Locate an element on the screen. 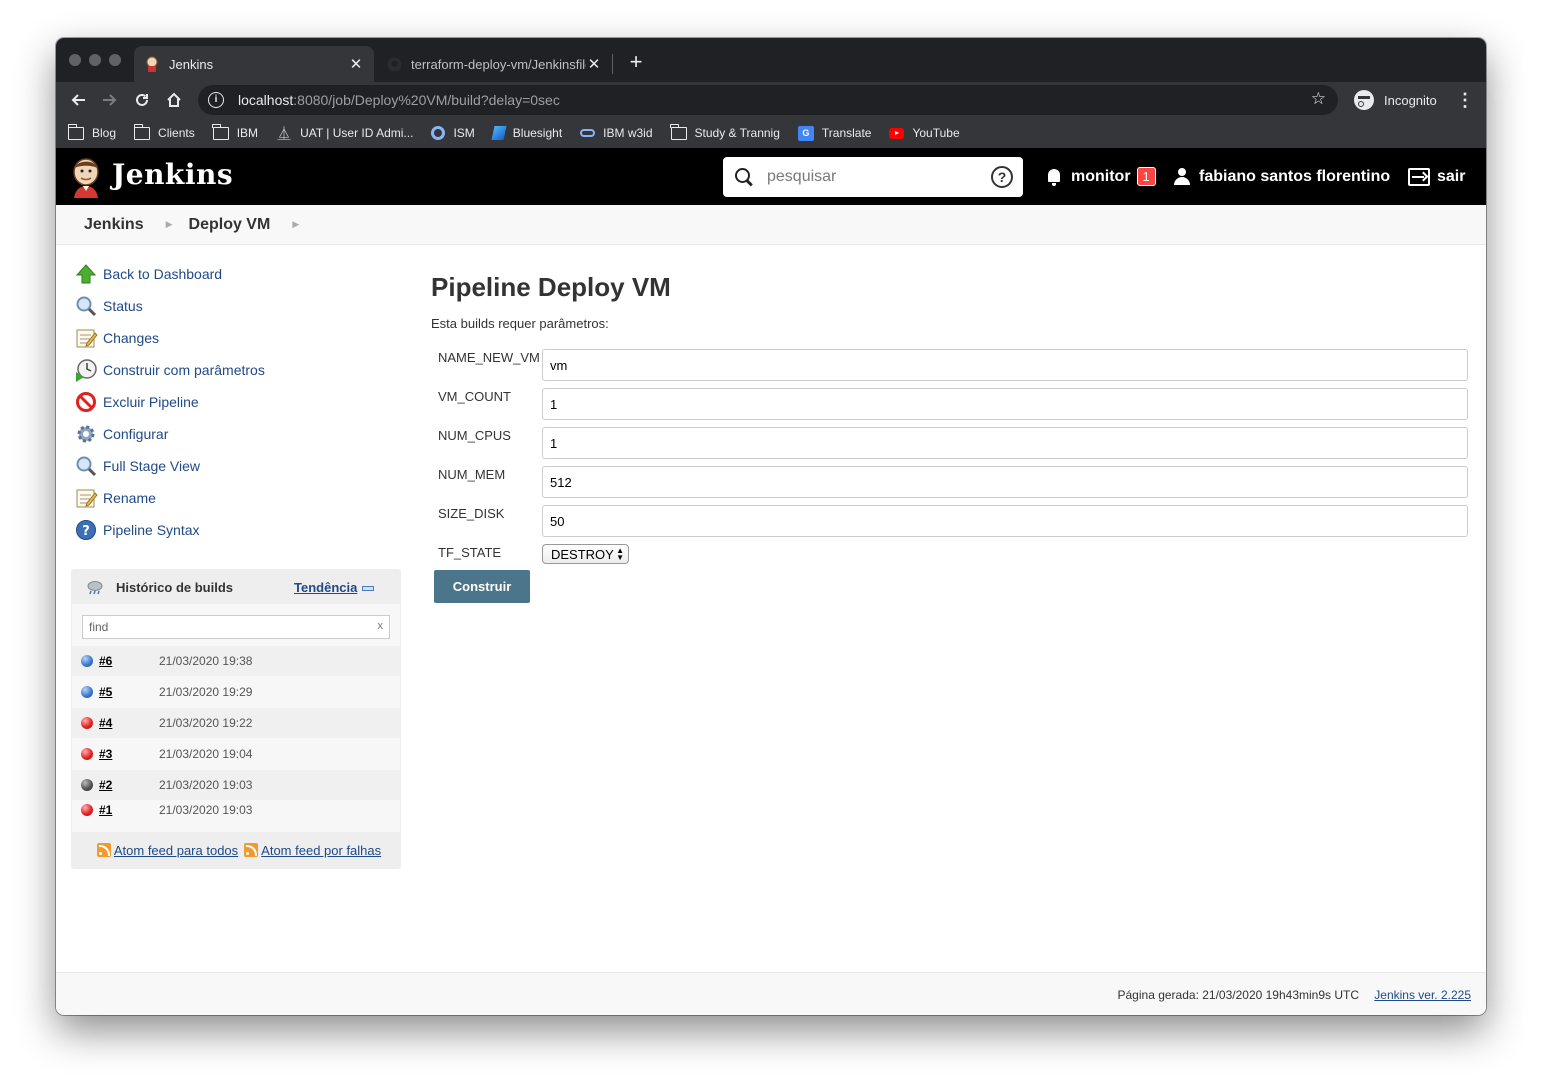 This screenshot has height=1089, width=1542. task-configure: Configurar is located at coordinates (121, 434).